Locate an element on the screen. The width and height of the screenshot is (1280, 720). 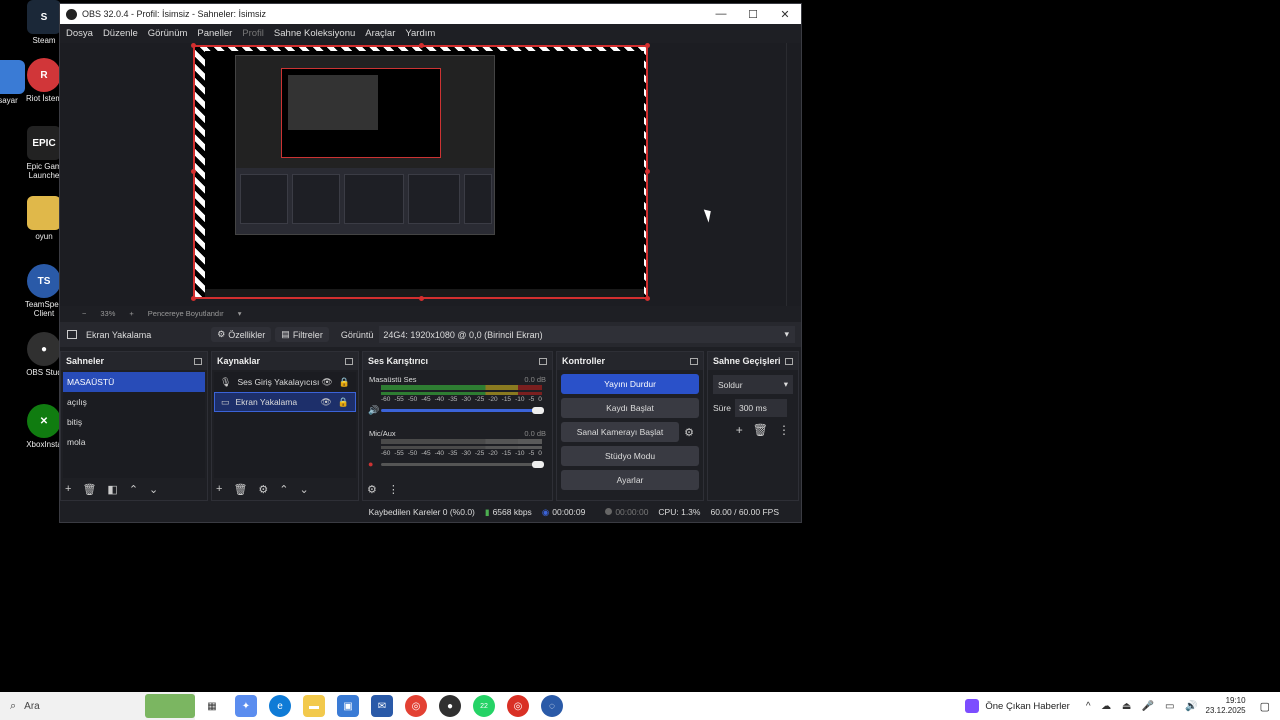
teamspeak-icon: ◌ is located at coordinates (552, 706).